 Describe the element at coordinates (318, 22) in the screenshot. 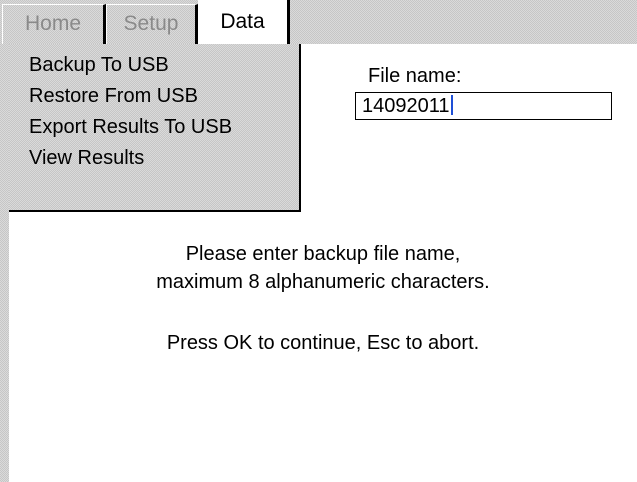

I see `tab-bar: Home Setup Data` at that location.